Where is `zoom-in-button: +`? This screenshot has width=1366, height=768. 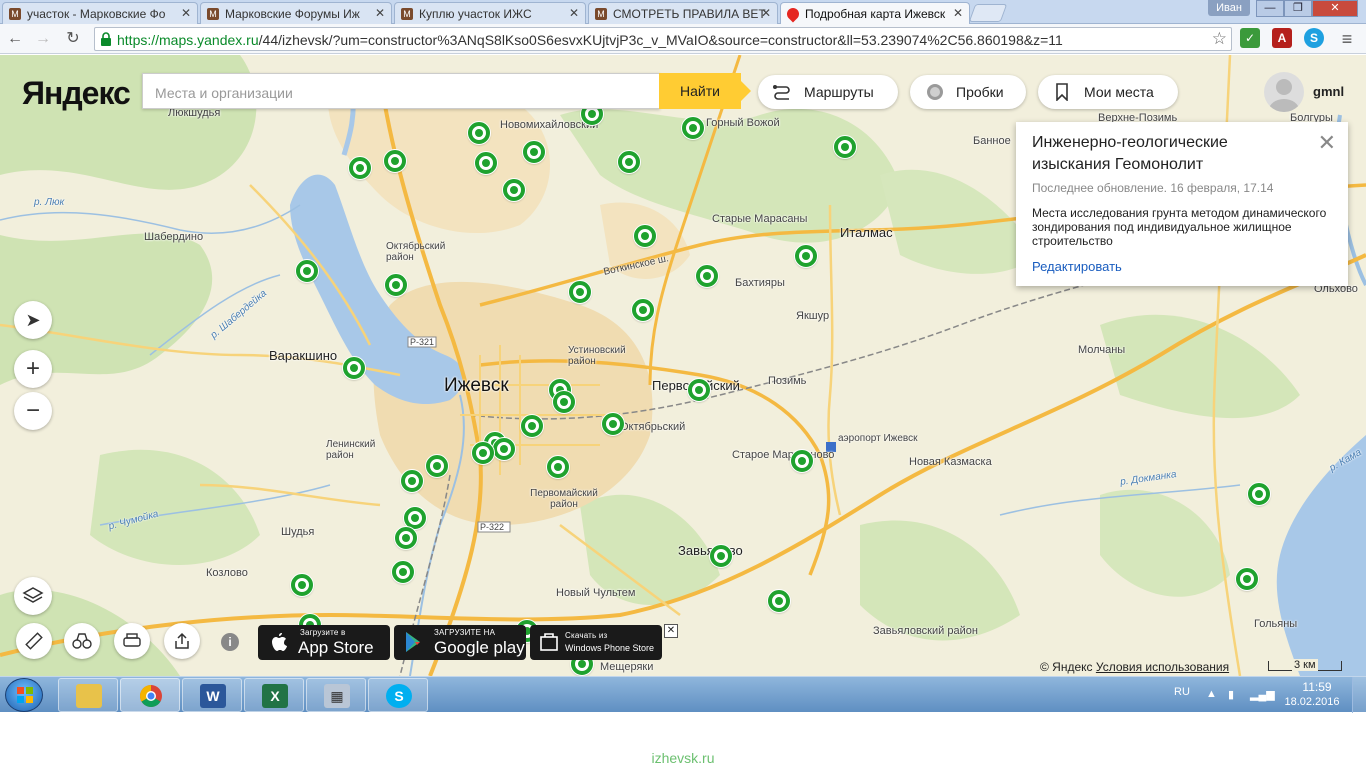 zoom-in-button: + is located at coordinates (33, 369).